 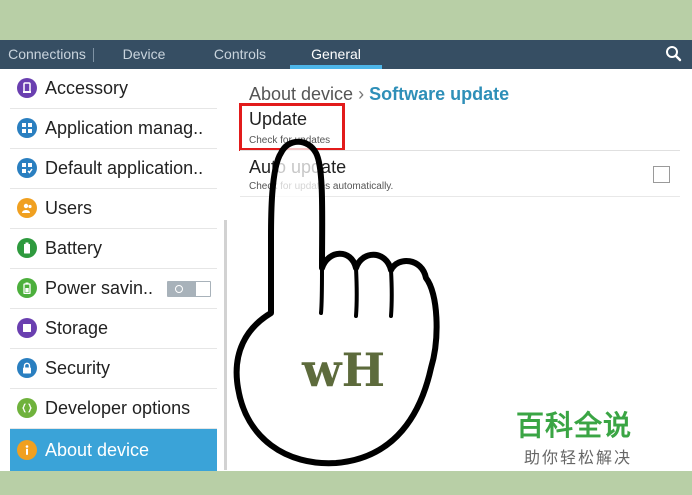 I want to click on sidebar-item-label: Accessory, so click(x=87, y=88).